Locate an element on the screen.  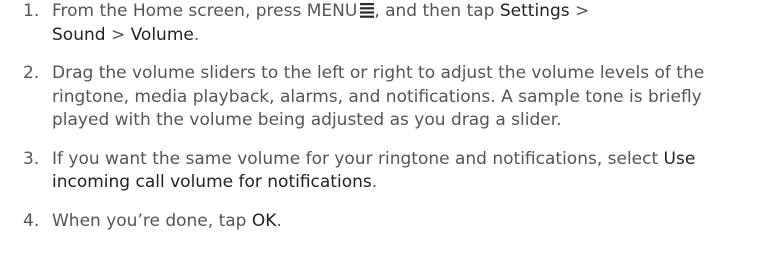
ok-term: OK is located at coordinates (264, 220).